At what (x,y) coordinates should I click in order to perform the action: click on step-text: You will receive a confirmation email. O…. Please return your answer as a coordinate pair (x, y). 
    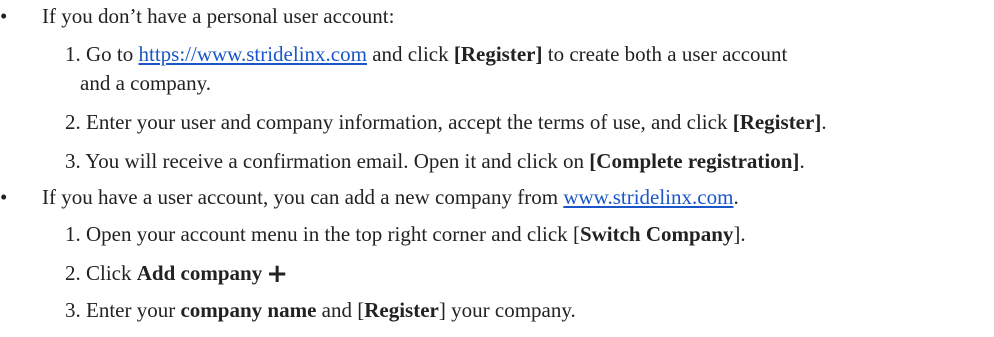
    Looking at the image, I should click on (337, 161).